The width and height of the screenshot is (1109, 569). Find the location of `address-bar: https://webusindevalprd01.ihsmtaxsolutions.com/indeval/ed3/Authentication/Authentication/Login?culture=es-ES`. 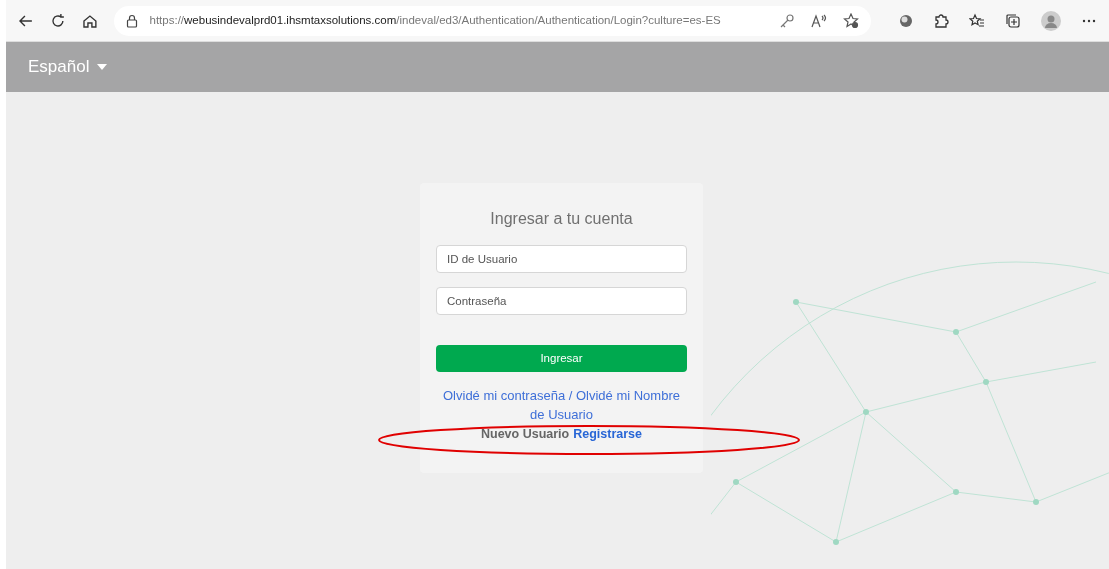

address-bar: https://webusindevalprd01.ihsmtaxsolutions.com/indeval/ed3/Authentication/Authentication/Login?culture=es-ES is located at coordinates (492, 20).